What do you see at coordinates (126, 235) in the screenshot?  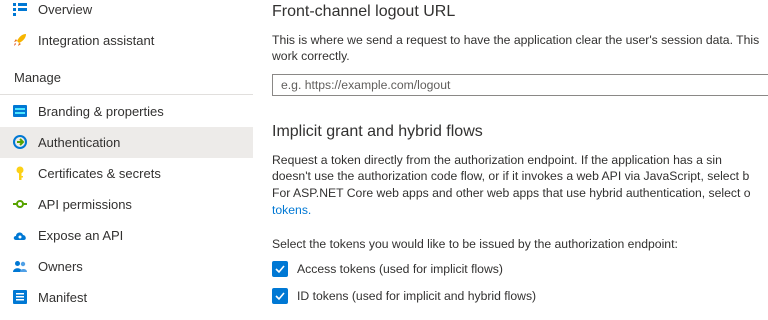 I see `sidebar-item-expose-api: Expose an API` at bounding box center [126, 235].